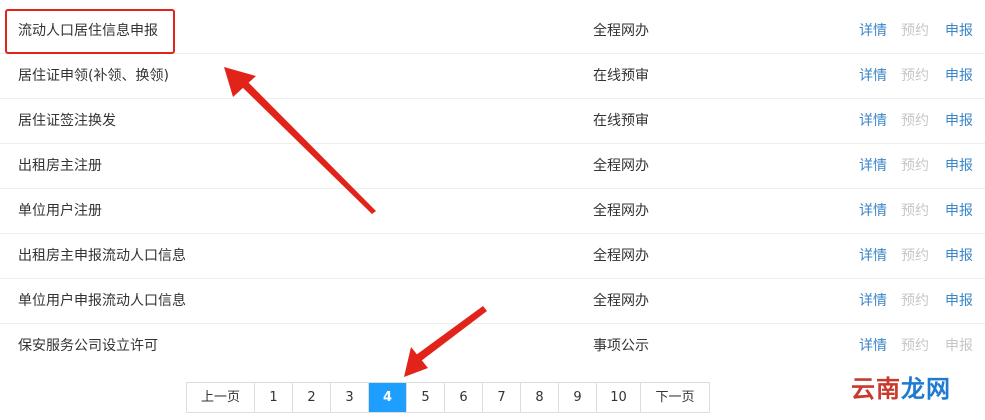  Describe the element at coordinates (60, 211) in the screenshot. I see `service-name: 单位用户注册` at that location.